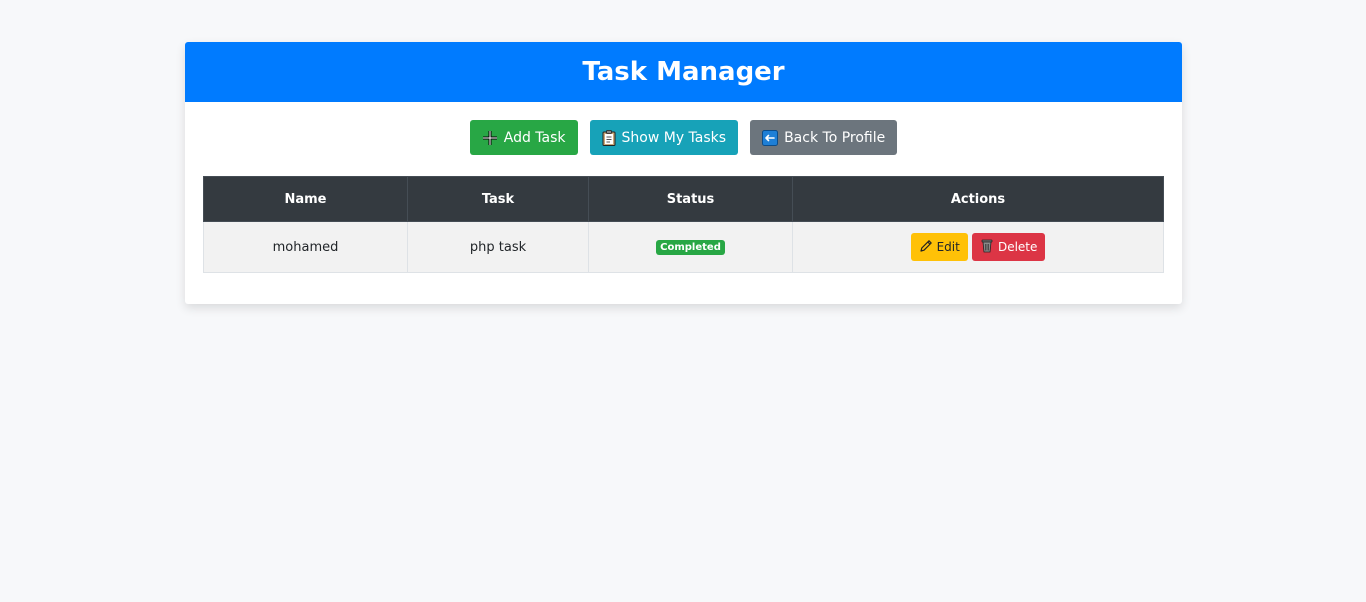  I want to click on pencil-icon, so click(926, 247).